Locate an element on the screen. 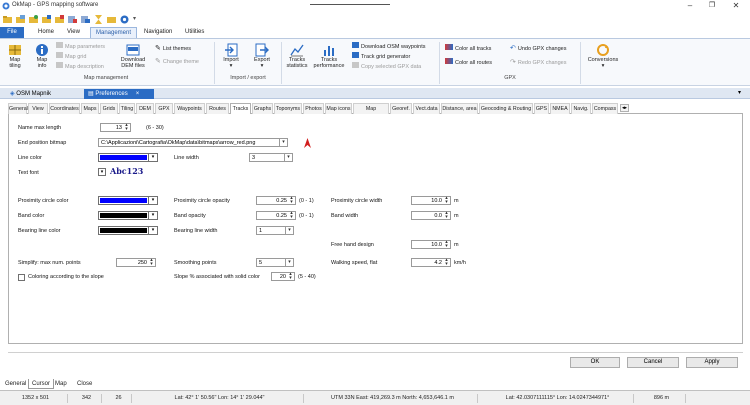  import-button: Import ▾ is located at coordinates (231, 56).